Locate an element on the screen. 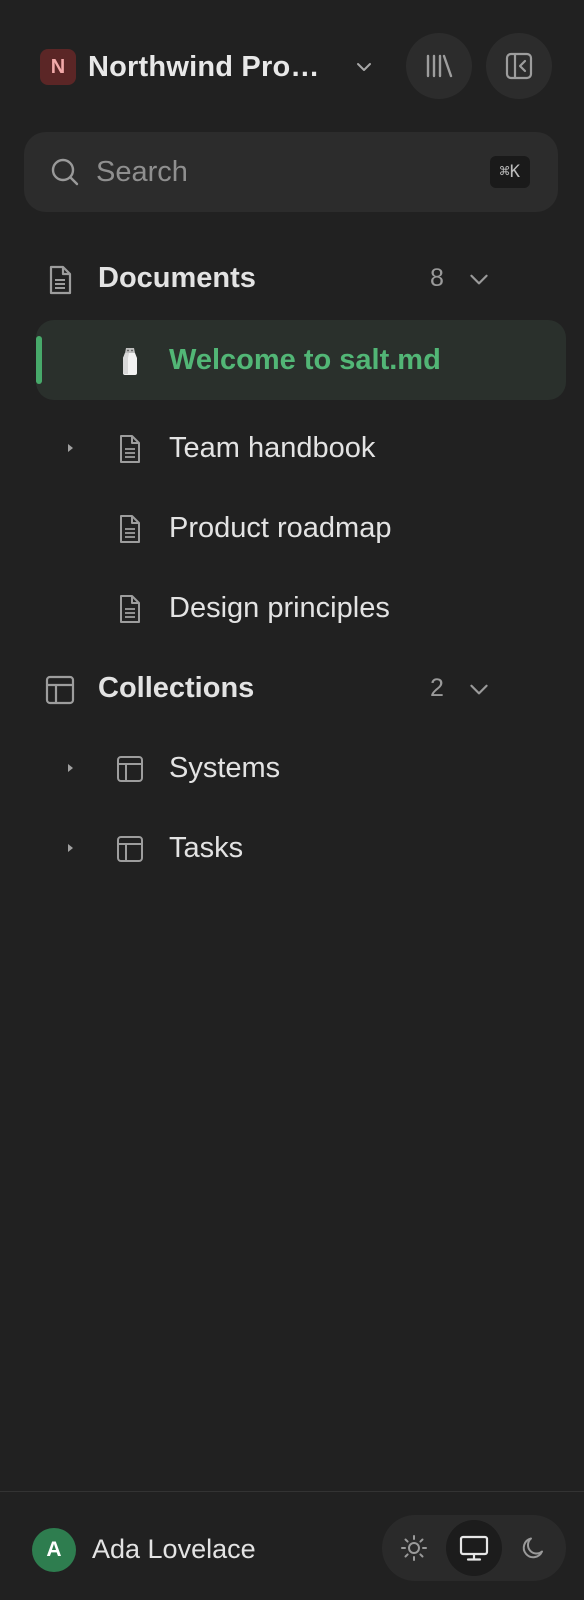 The width and height of the screenshot is (584, 1600). library-icon is located at coordinates (439, 66).